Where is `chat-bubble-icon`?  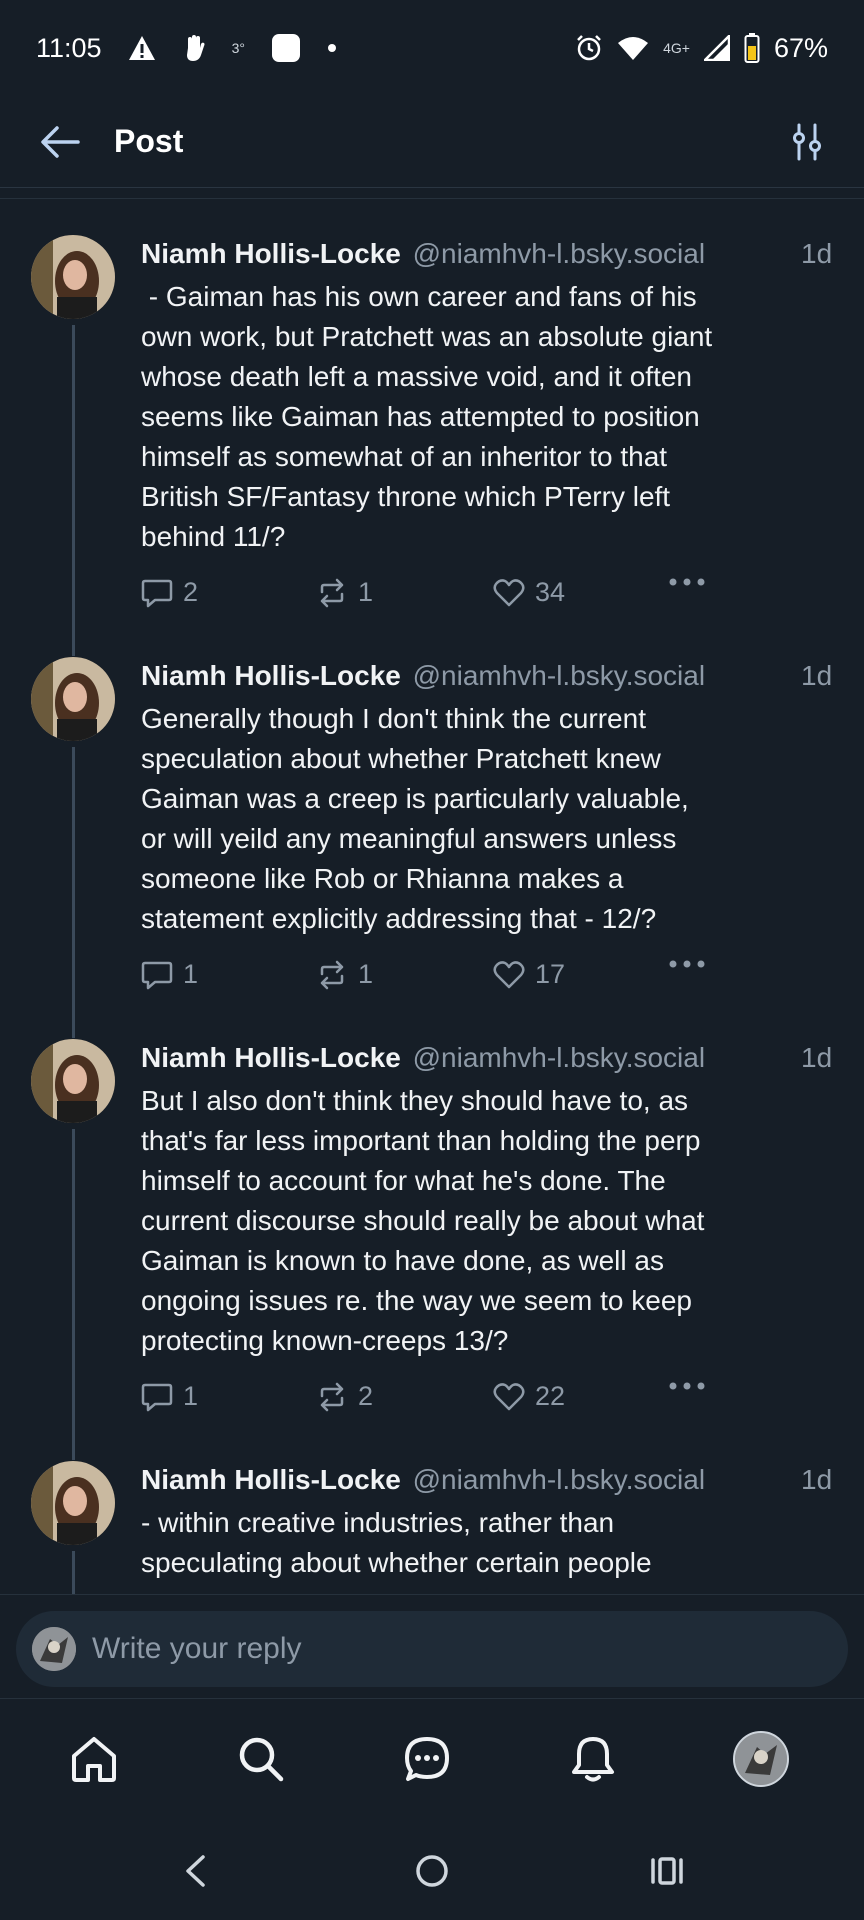 chat-bubble-icon is located at coordinates (427, 1759).